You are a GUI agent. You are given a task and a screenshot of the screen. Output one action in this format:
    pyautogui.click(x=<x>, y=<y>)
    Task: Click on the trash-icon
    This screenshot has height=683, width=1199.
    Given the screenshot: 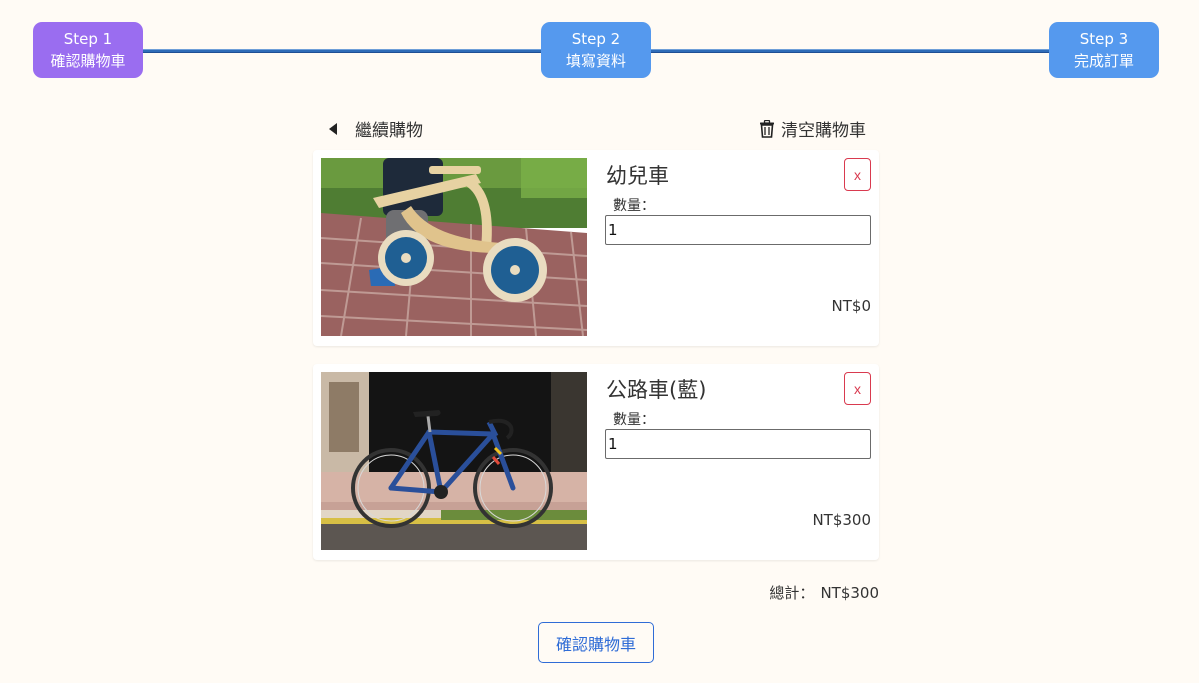 What is the action you would take?
    pyautogui.click(x=767, y=128)
    